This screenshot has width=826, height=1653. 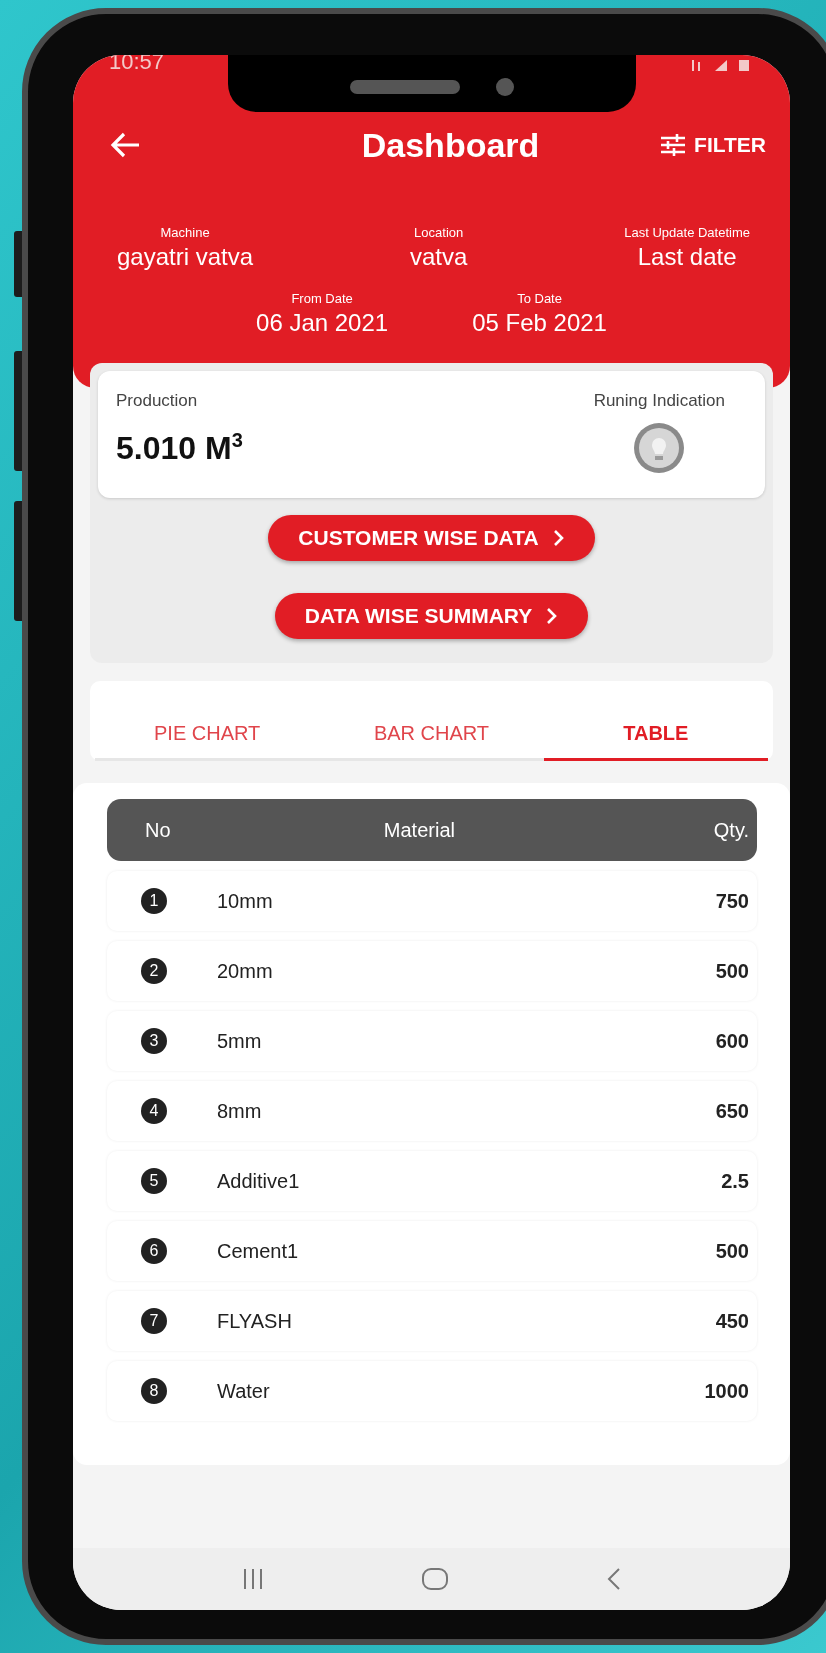 I want to click on info-label: Last Update Datetime, so click(x=687, y=233).